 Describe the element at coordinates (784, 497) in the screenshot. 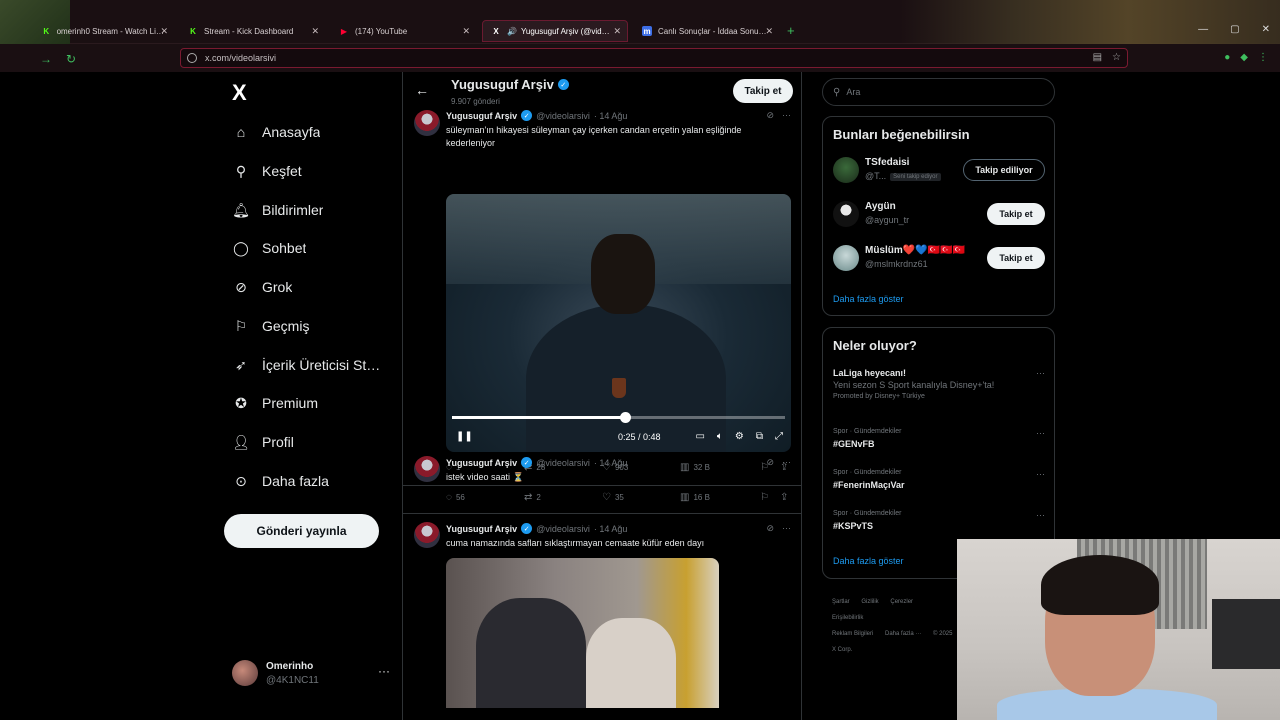

I see `share-button: ⇪` at that location.